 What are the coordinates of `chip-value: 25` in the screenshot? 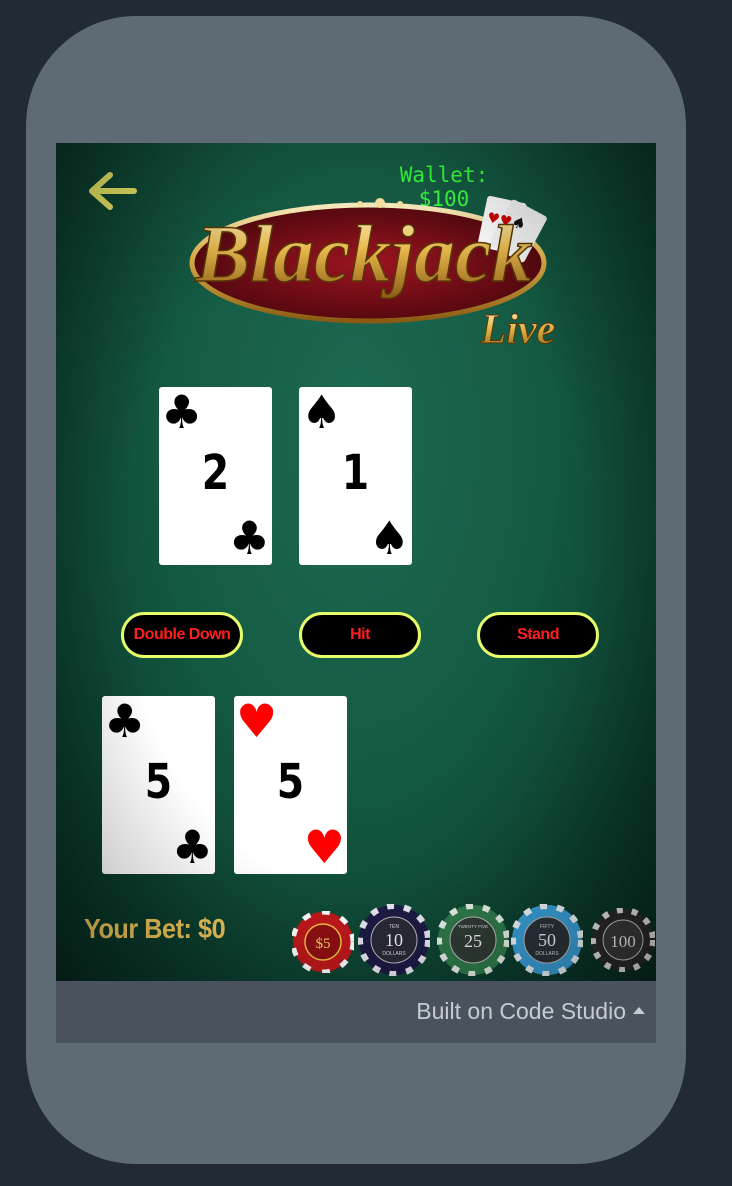 It's located at (473, 941).